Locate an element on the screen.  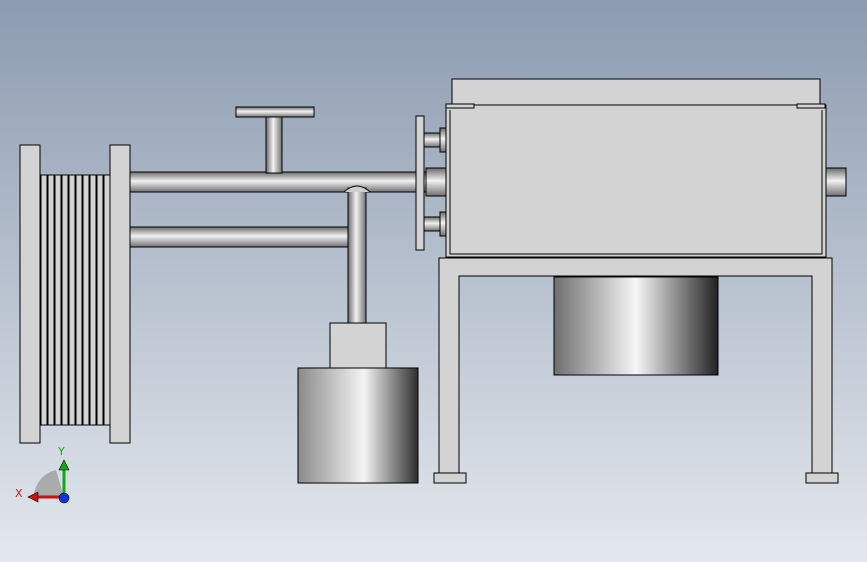
upper-port-cap is located at coordinates (443, 140).